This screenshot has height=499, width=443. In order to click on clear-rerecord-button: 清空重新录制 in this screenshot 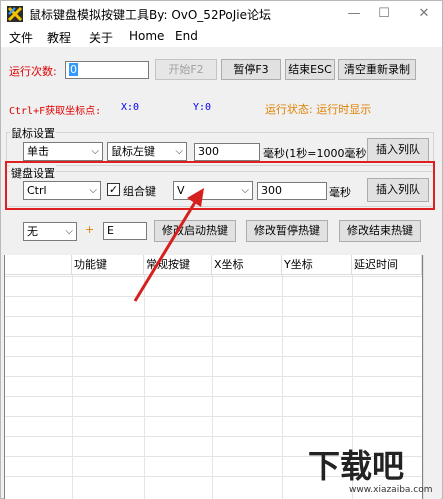, I will do `click(377, 69)`.